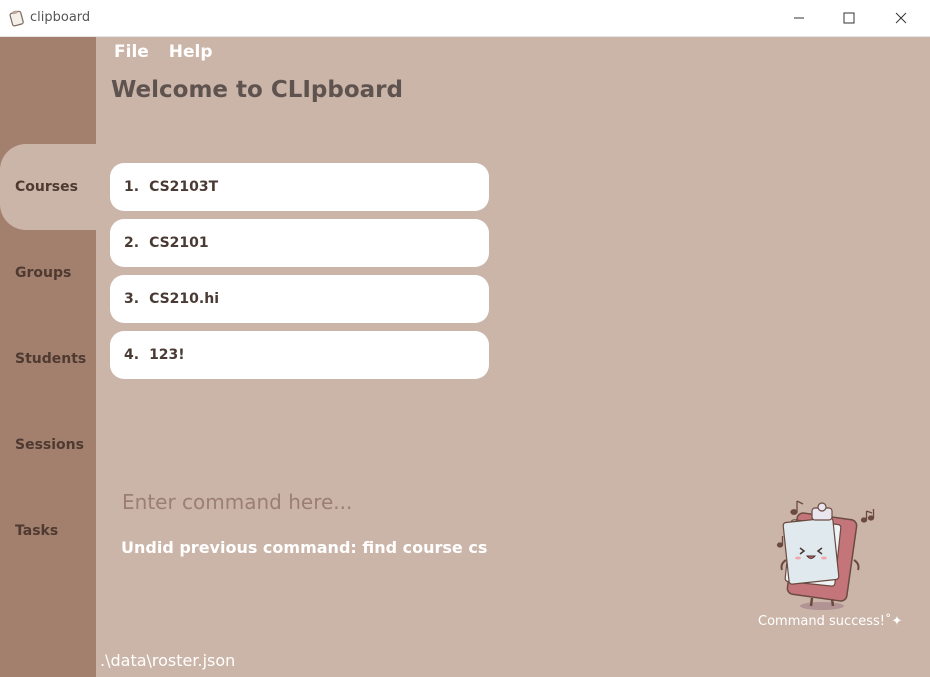  Describe the element at coordinates (304, 547) in the screenshot. I see `result-message: Undid previous command: find course cs` at that location.